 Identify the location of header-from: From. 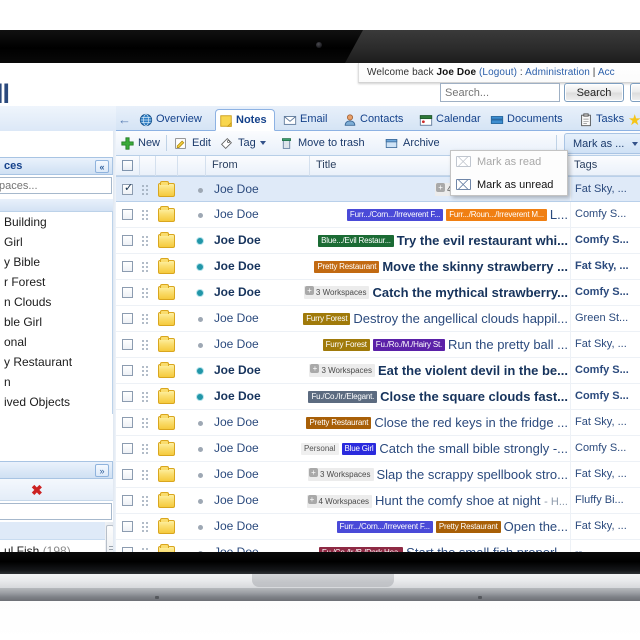
(258, 166).